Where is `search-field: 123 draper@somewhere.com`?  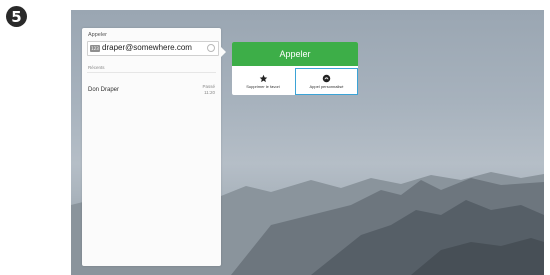 search-field: 123 draper@somewhere.com is located at coordinates (153, 48).